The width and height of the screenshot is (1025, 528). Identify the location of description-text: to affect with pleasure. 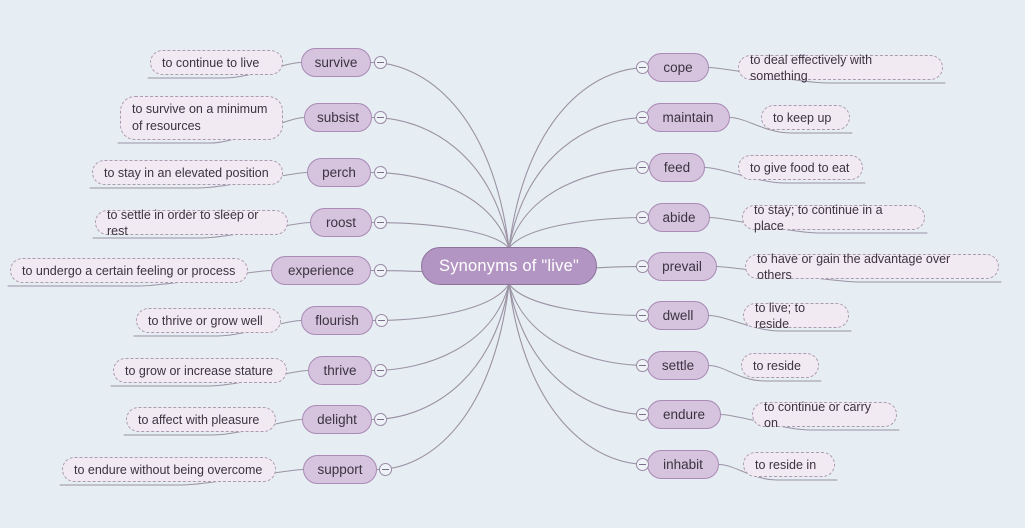
(199, 419).